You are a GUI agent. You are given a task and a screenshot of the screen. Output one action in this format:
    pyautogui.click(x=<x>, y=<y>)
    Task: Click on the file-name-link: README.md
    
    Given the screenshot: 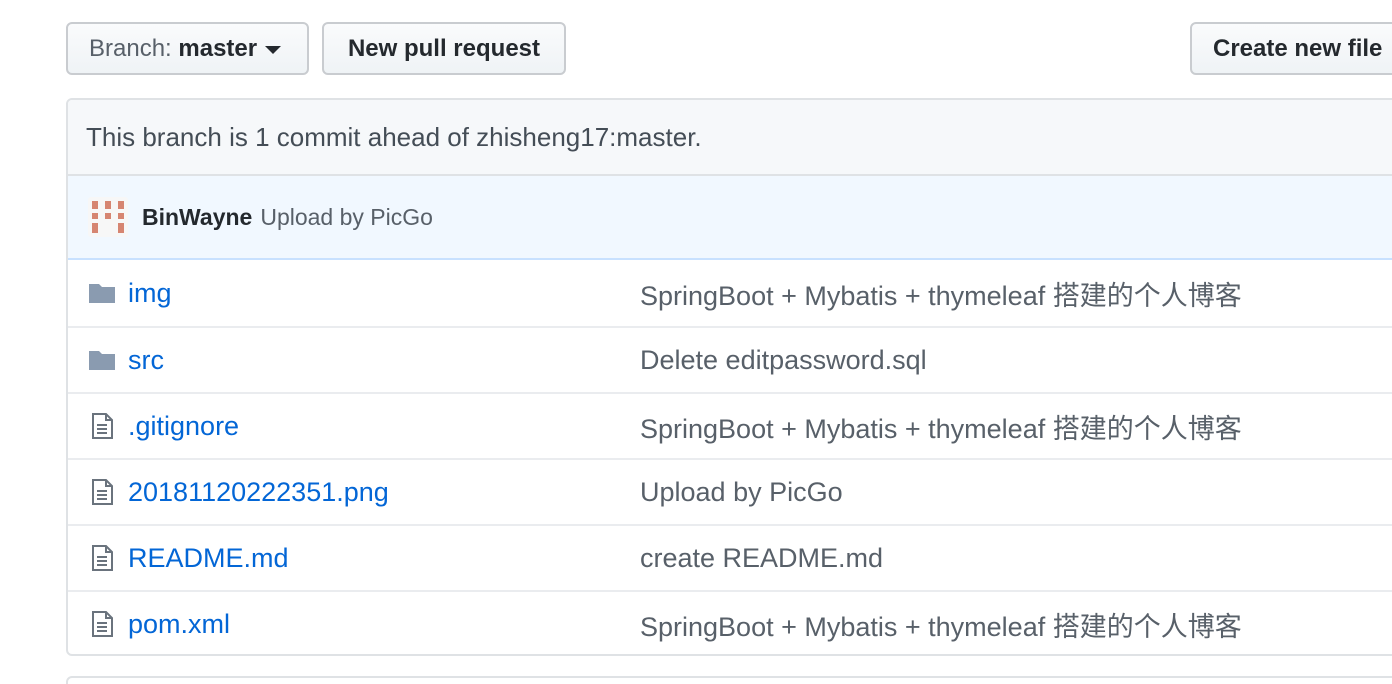 What is the action you would take?
    pyautogui.click(x=208, y=558)
    